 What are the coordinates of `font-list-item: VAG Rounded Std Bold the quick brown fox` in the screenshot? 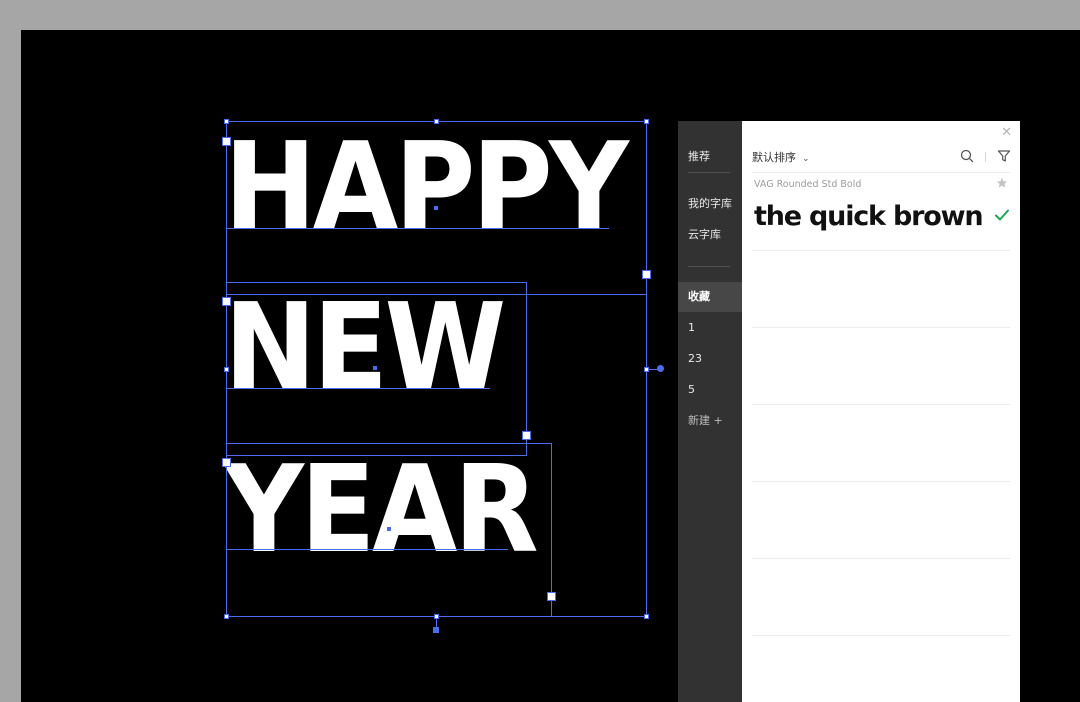 It's located at (881, 211).